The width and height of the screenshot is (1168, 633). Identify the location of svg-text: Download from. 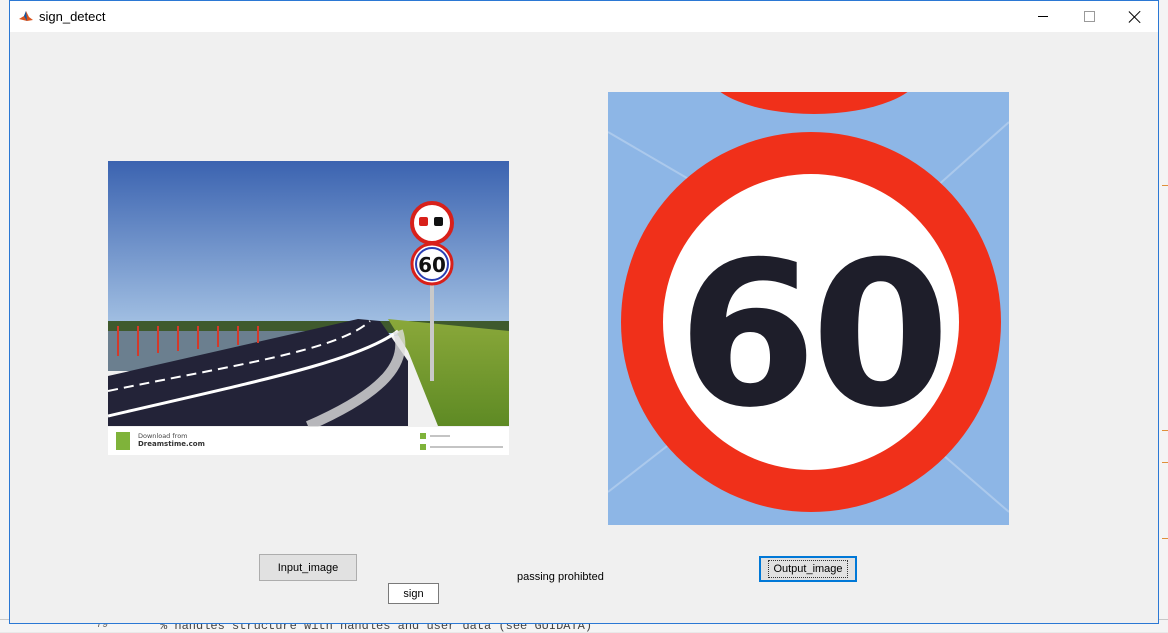
(163, 436).